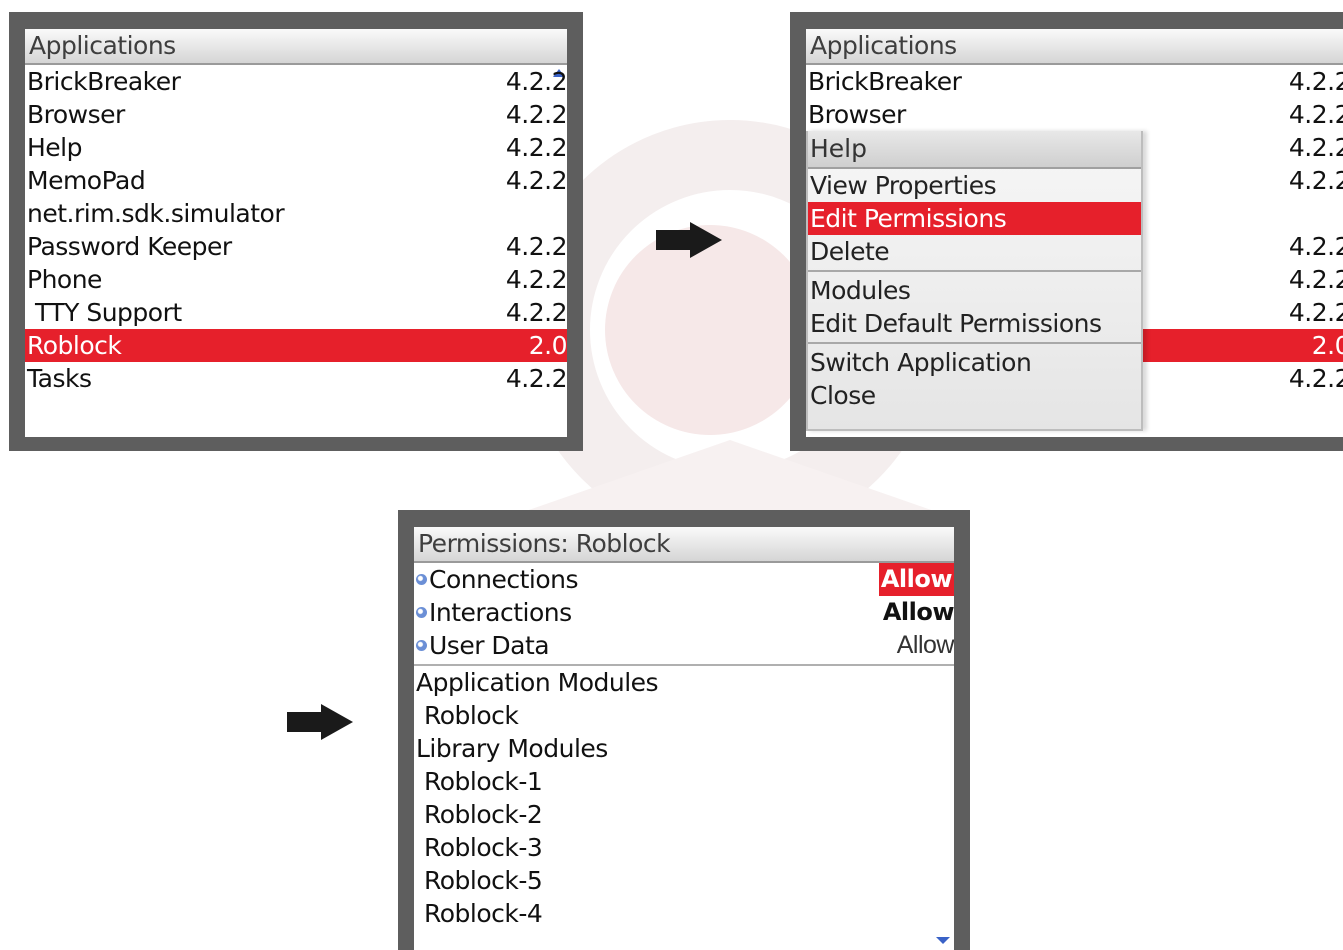 Image resolution: width=1343 pixels, height=950 pixels. I want to click on permission-row-interactions: Interactions Allow, so click(684, 612).